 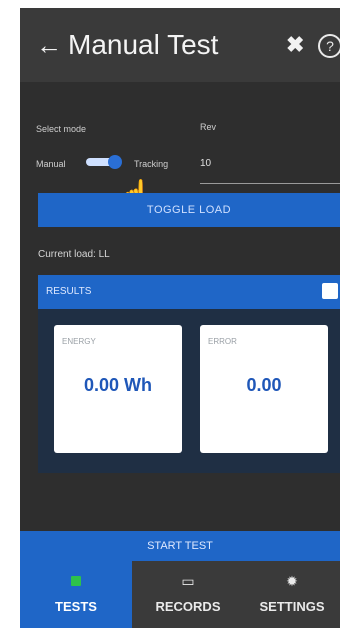 I want to click on start-test-button: START TEST, so click(x=180, y=546).